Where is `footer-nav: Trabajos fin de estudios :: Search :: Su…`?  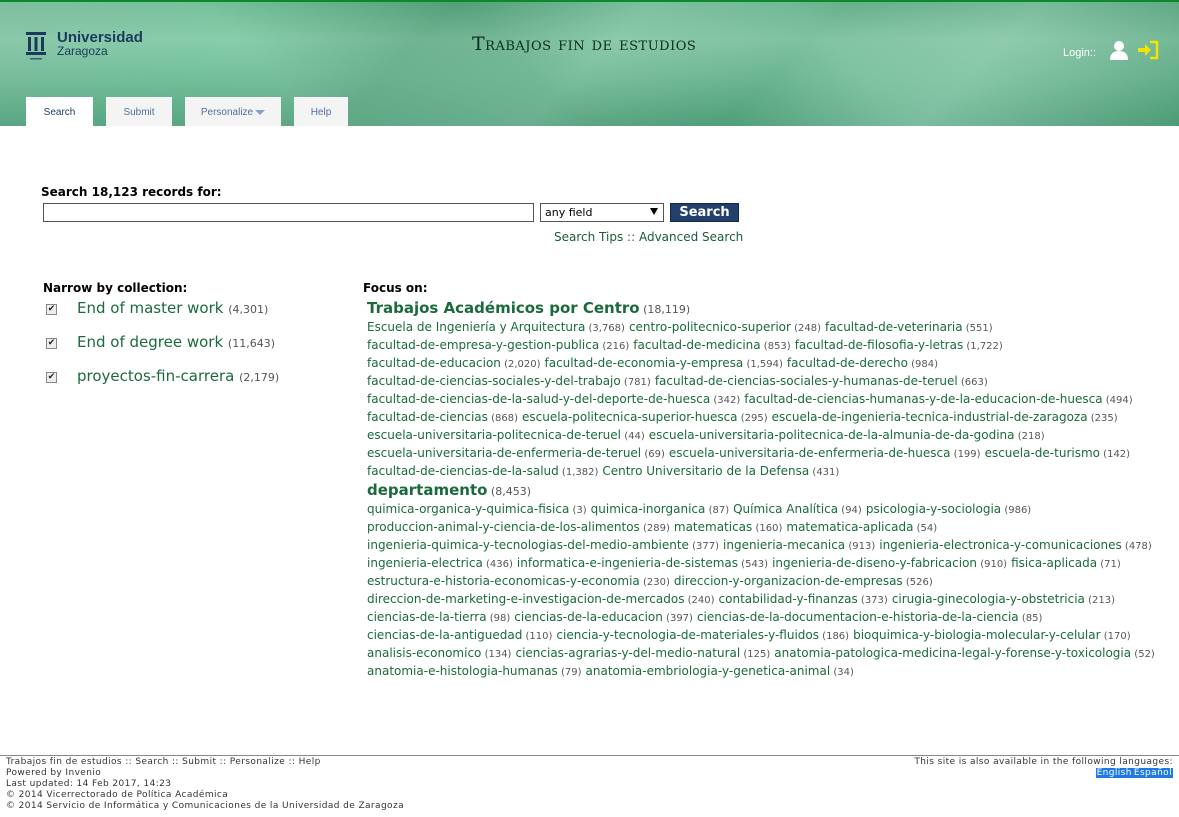 footer-nav: Trabajos fin de estudios :: Search :: Su… is located at coordinates (205, 762).